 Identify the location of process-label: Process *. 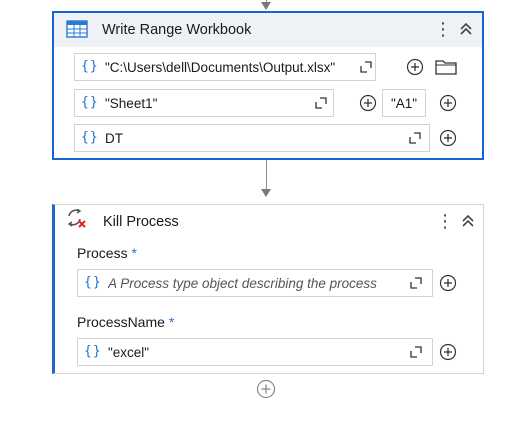
(107, 253).